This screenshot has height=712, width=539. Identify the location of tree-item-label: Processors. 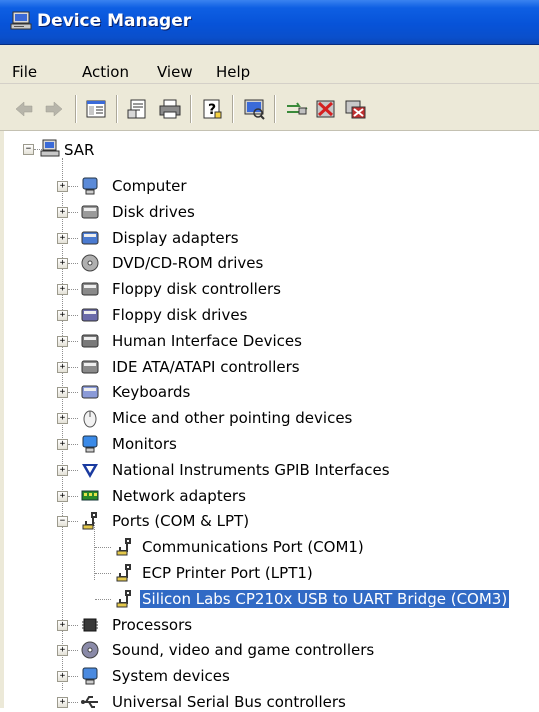
(152, 625).